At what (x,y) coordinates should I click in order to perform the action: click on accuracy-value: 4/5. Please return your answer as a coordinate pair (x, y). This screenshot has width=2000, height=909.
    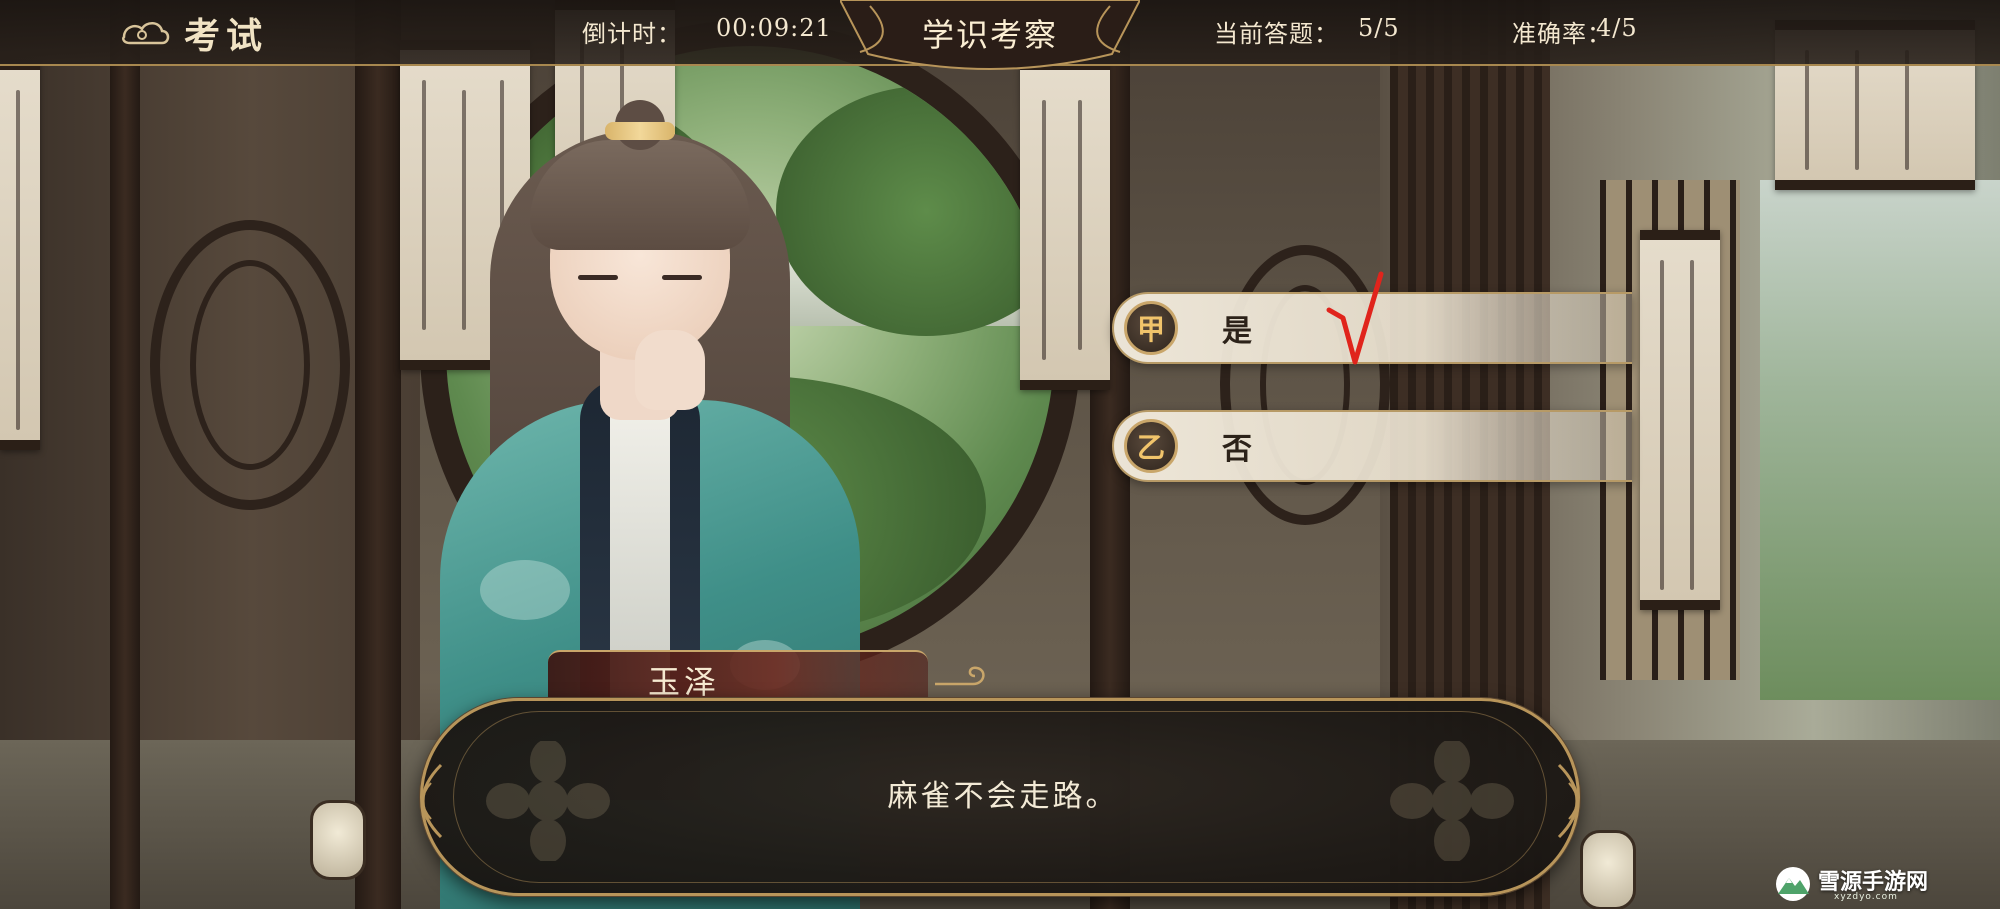
    Looking at the image, I should click on (1617, 28).